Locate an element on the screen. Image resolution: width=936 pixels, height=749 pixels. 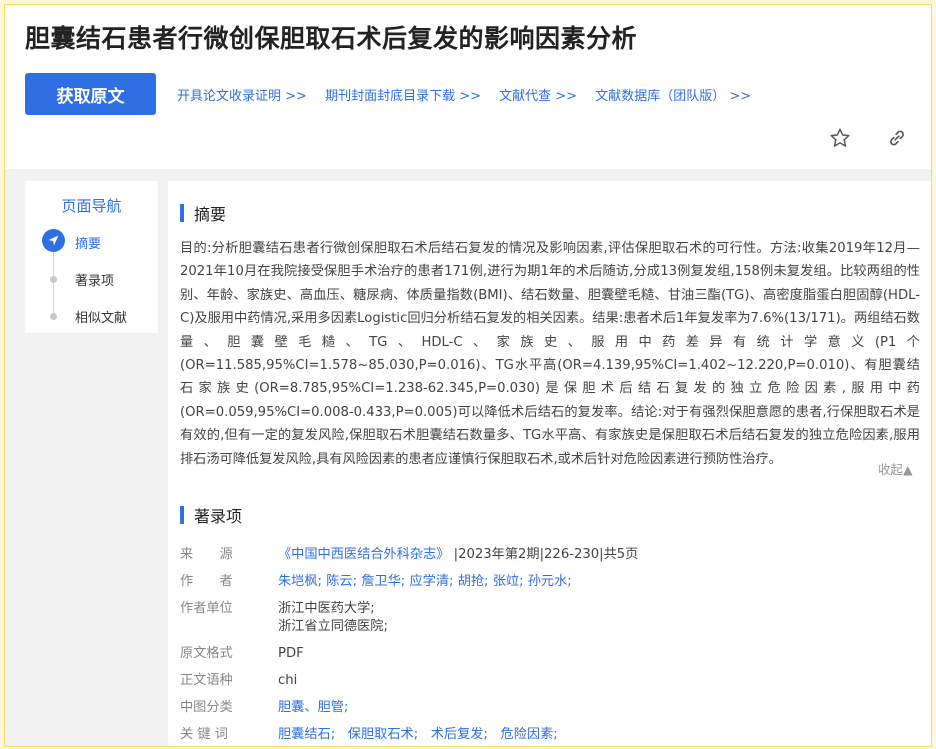
source-detail: |2023年第2期|226-230|共5页 is located at coordinates (546, 554).